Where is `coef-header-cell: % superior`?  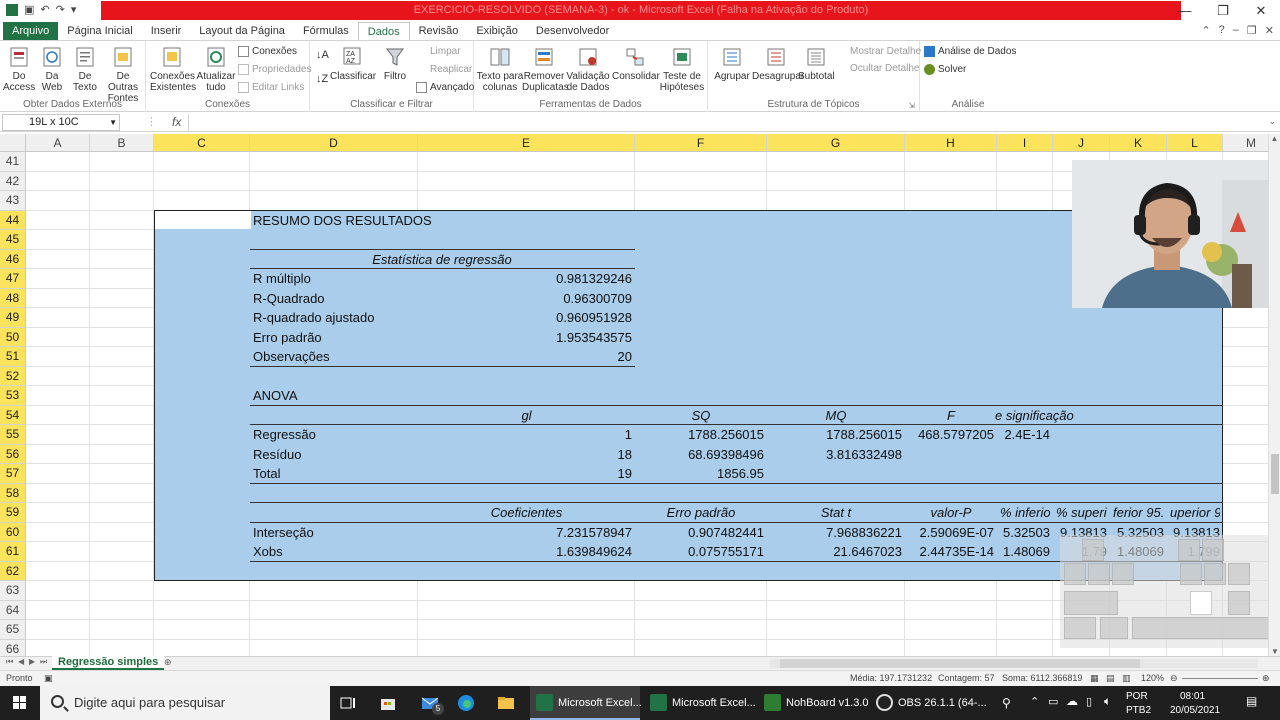
coef-header-cell: % superior is located at coordinates (1081, 512).